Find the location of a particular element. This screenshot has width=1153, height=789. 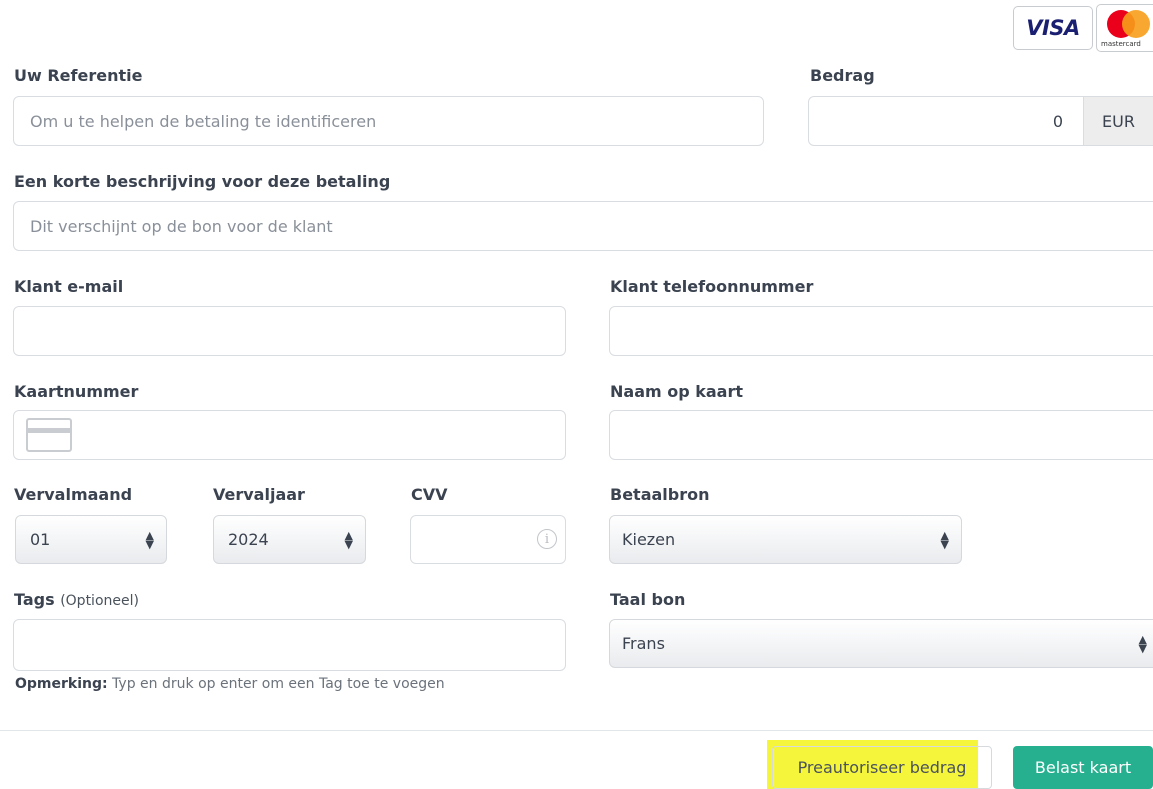

receipt-language-label: Taal bon is located at coordinates (648, 599).